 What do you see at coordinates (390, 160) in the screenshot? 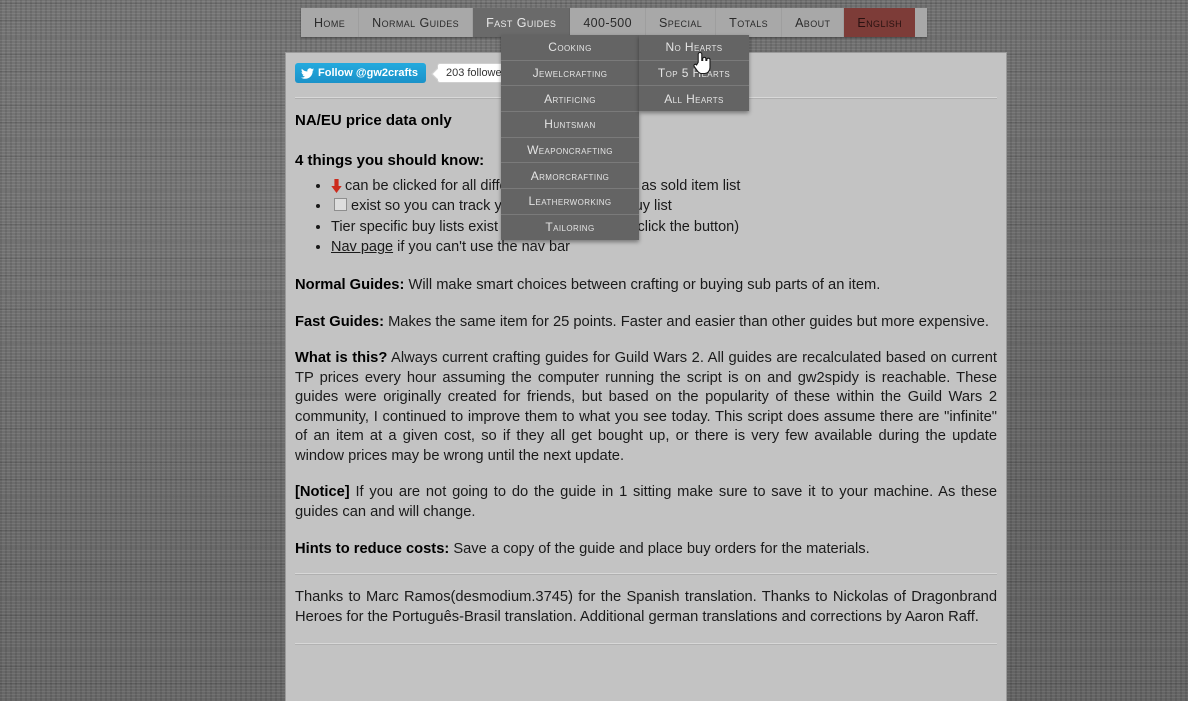
I see `facts-heading: 4 things you should know:` at bounding box center [390, 160].